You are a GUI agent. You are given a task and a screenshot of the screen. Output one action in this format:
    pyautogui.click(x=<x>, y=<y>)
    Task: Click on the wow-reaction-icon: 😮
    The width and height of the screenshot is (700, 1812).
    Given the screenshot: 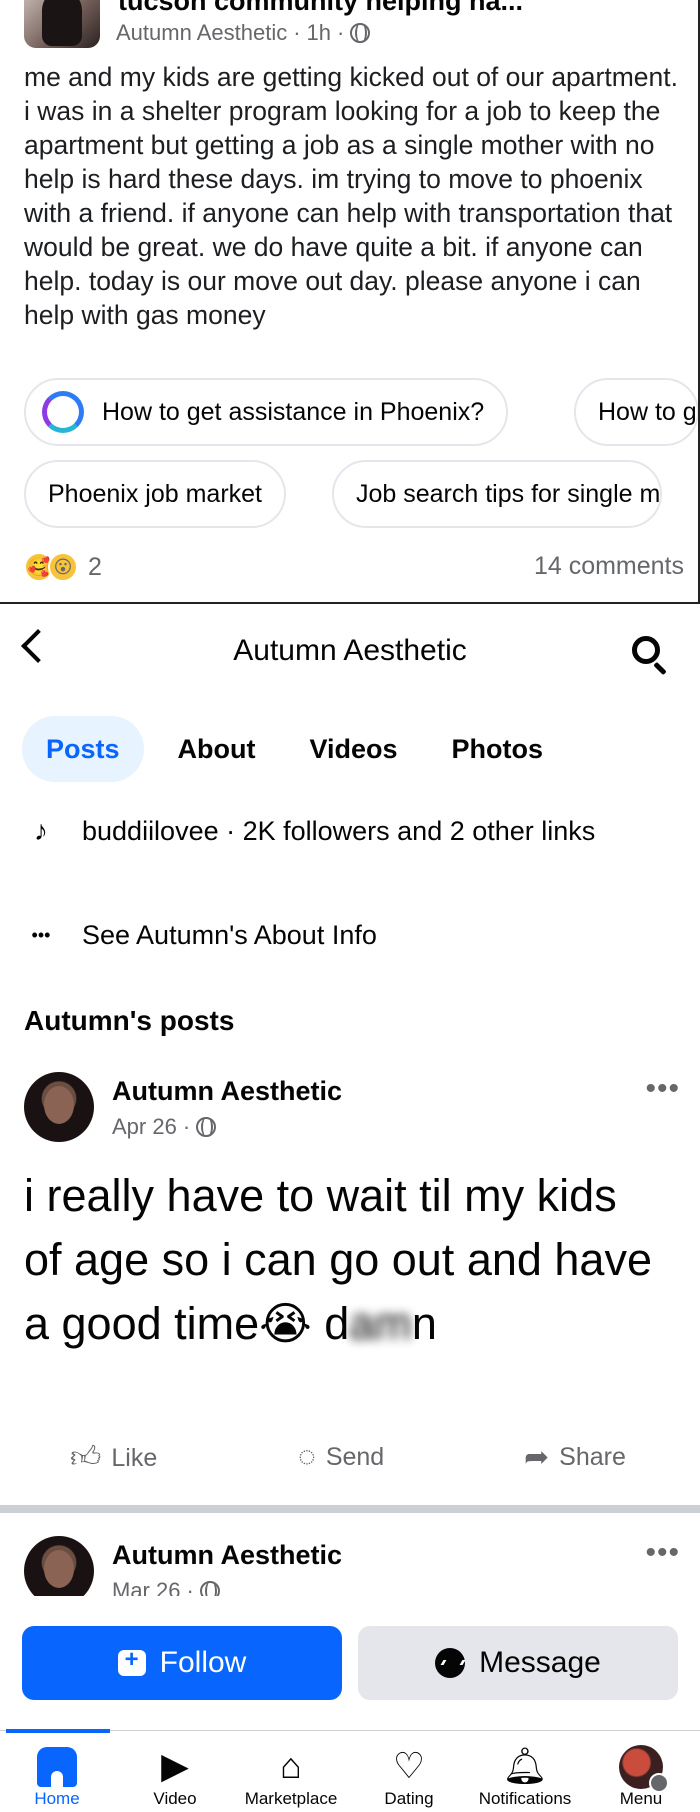 What is the action you would take?
    pyautogui.click(x=63, y=567)
    